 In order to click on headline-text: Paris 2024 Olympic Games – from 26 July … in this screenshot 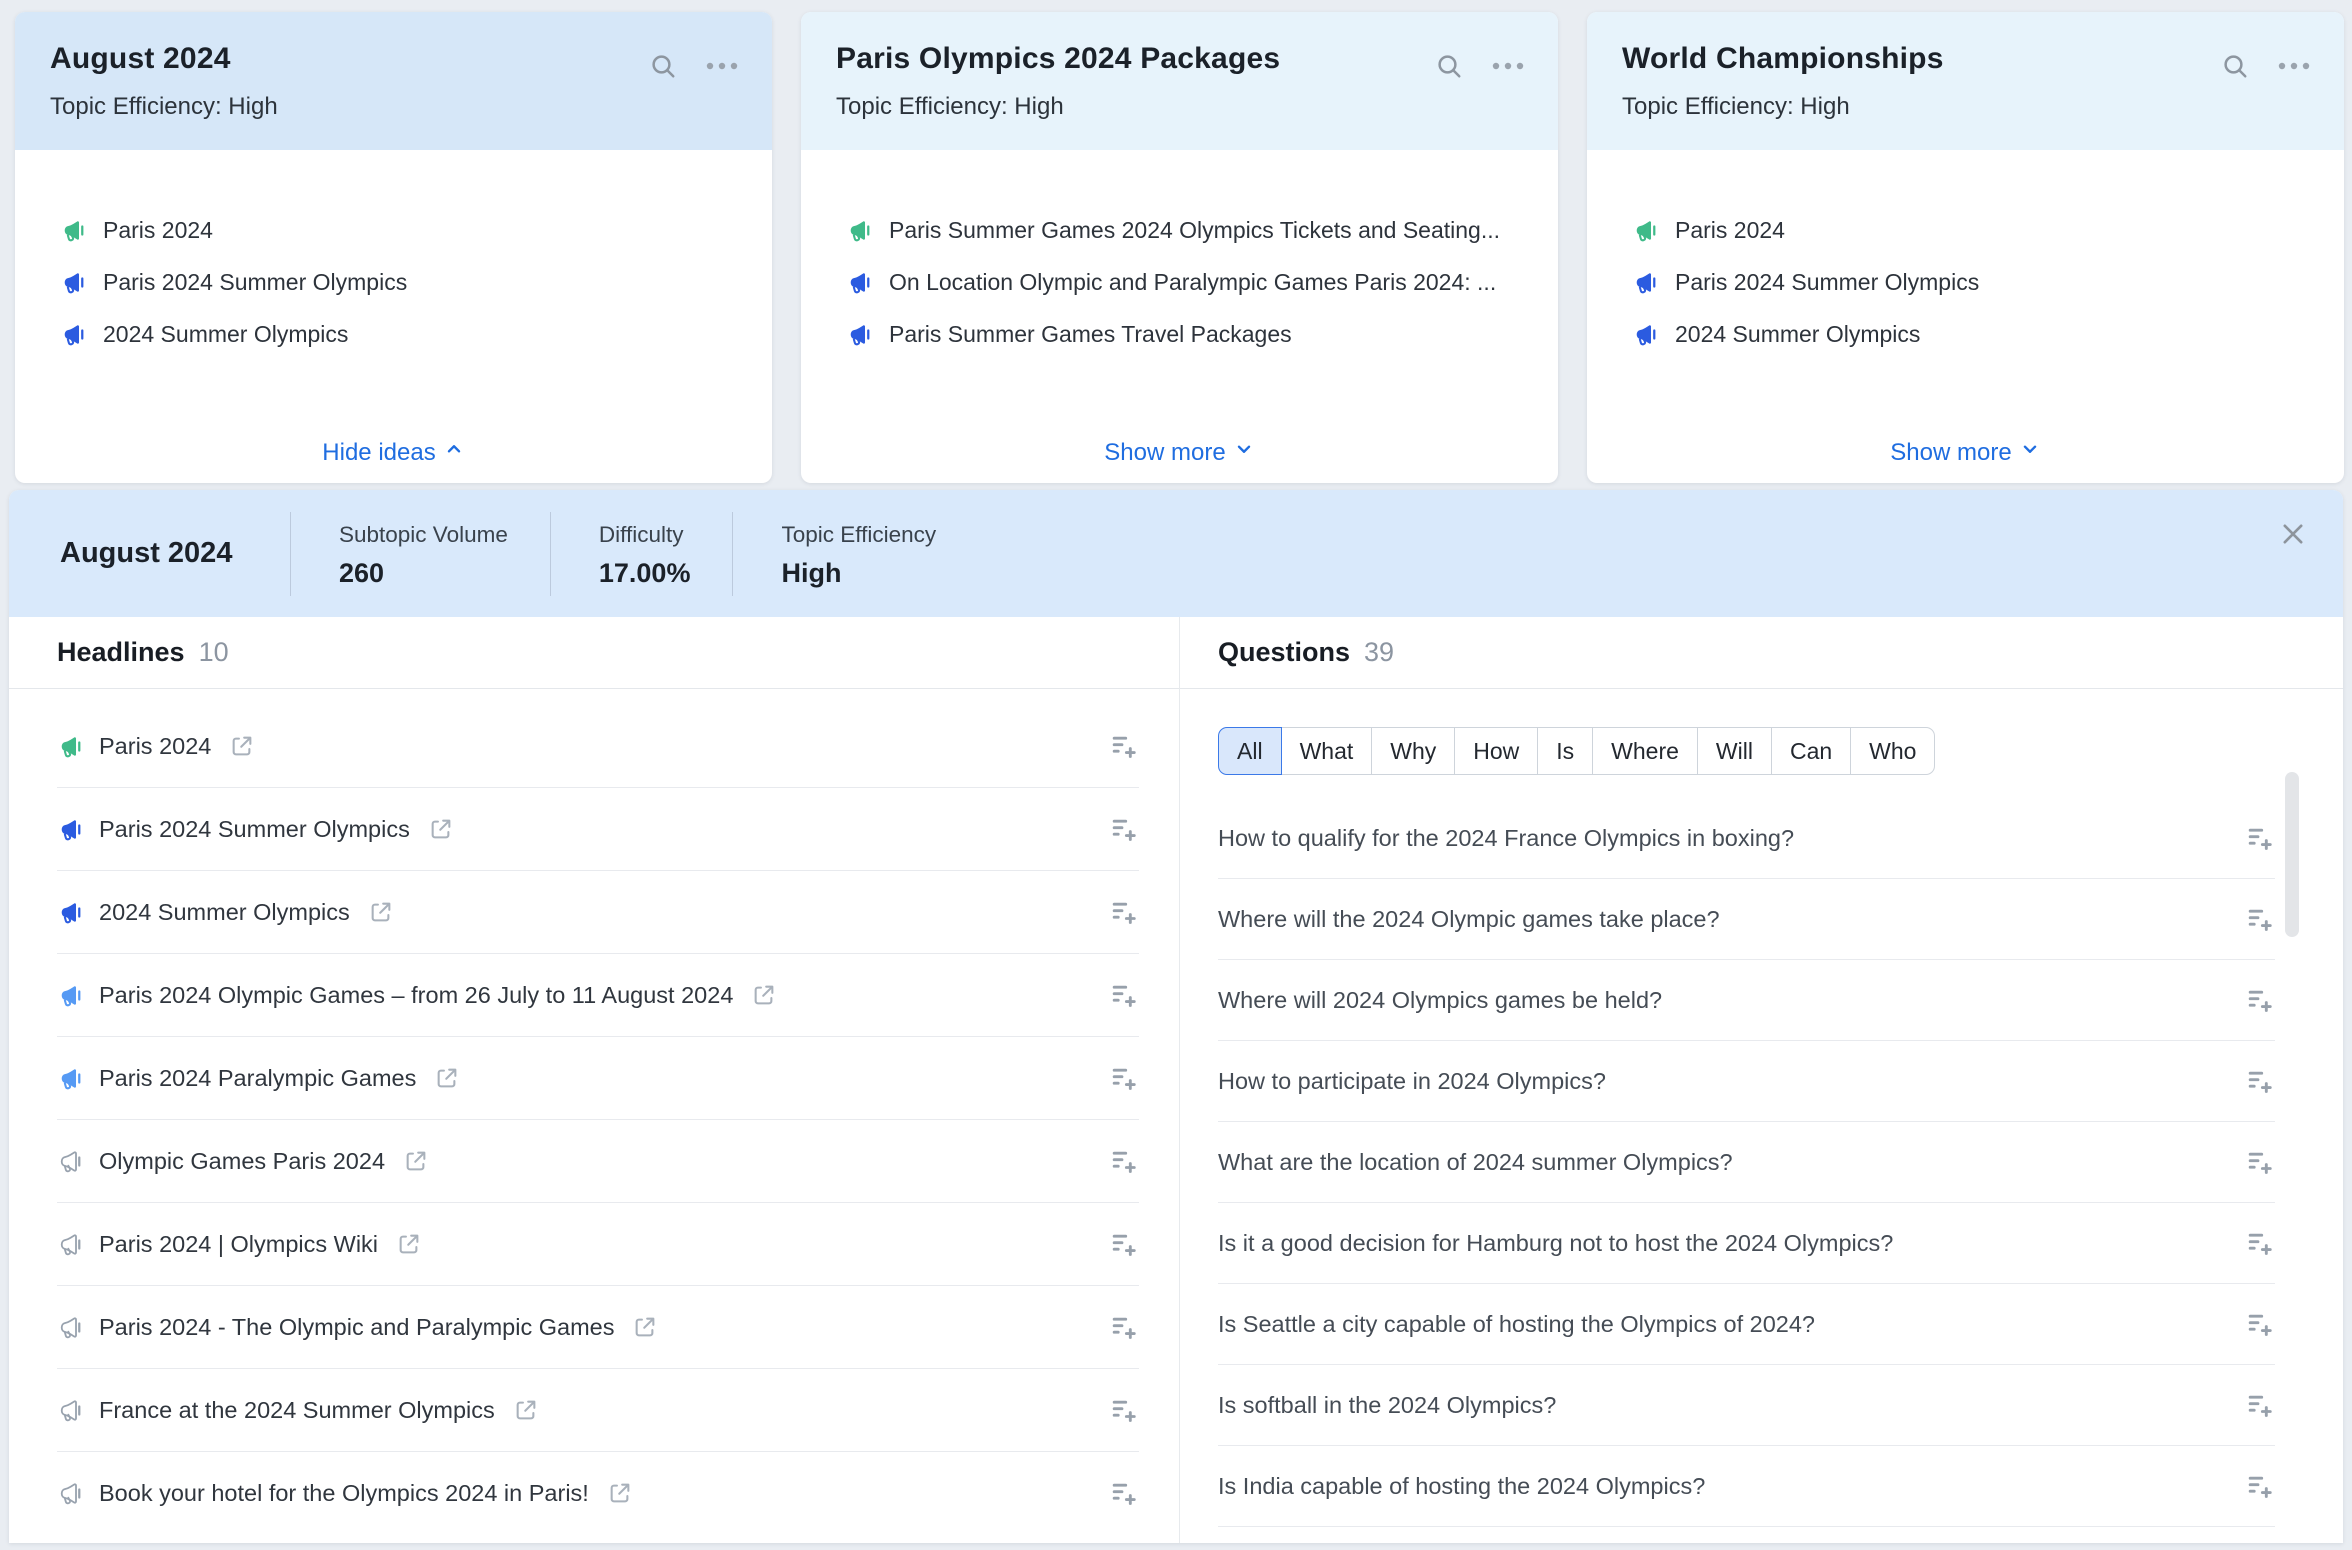, I will do `click(416, 994)`.